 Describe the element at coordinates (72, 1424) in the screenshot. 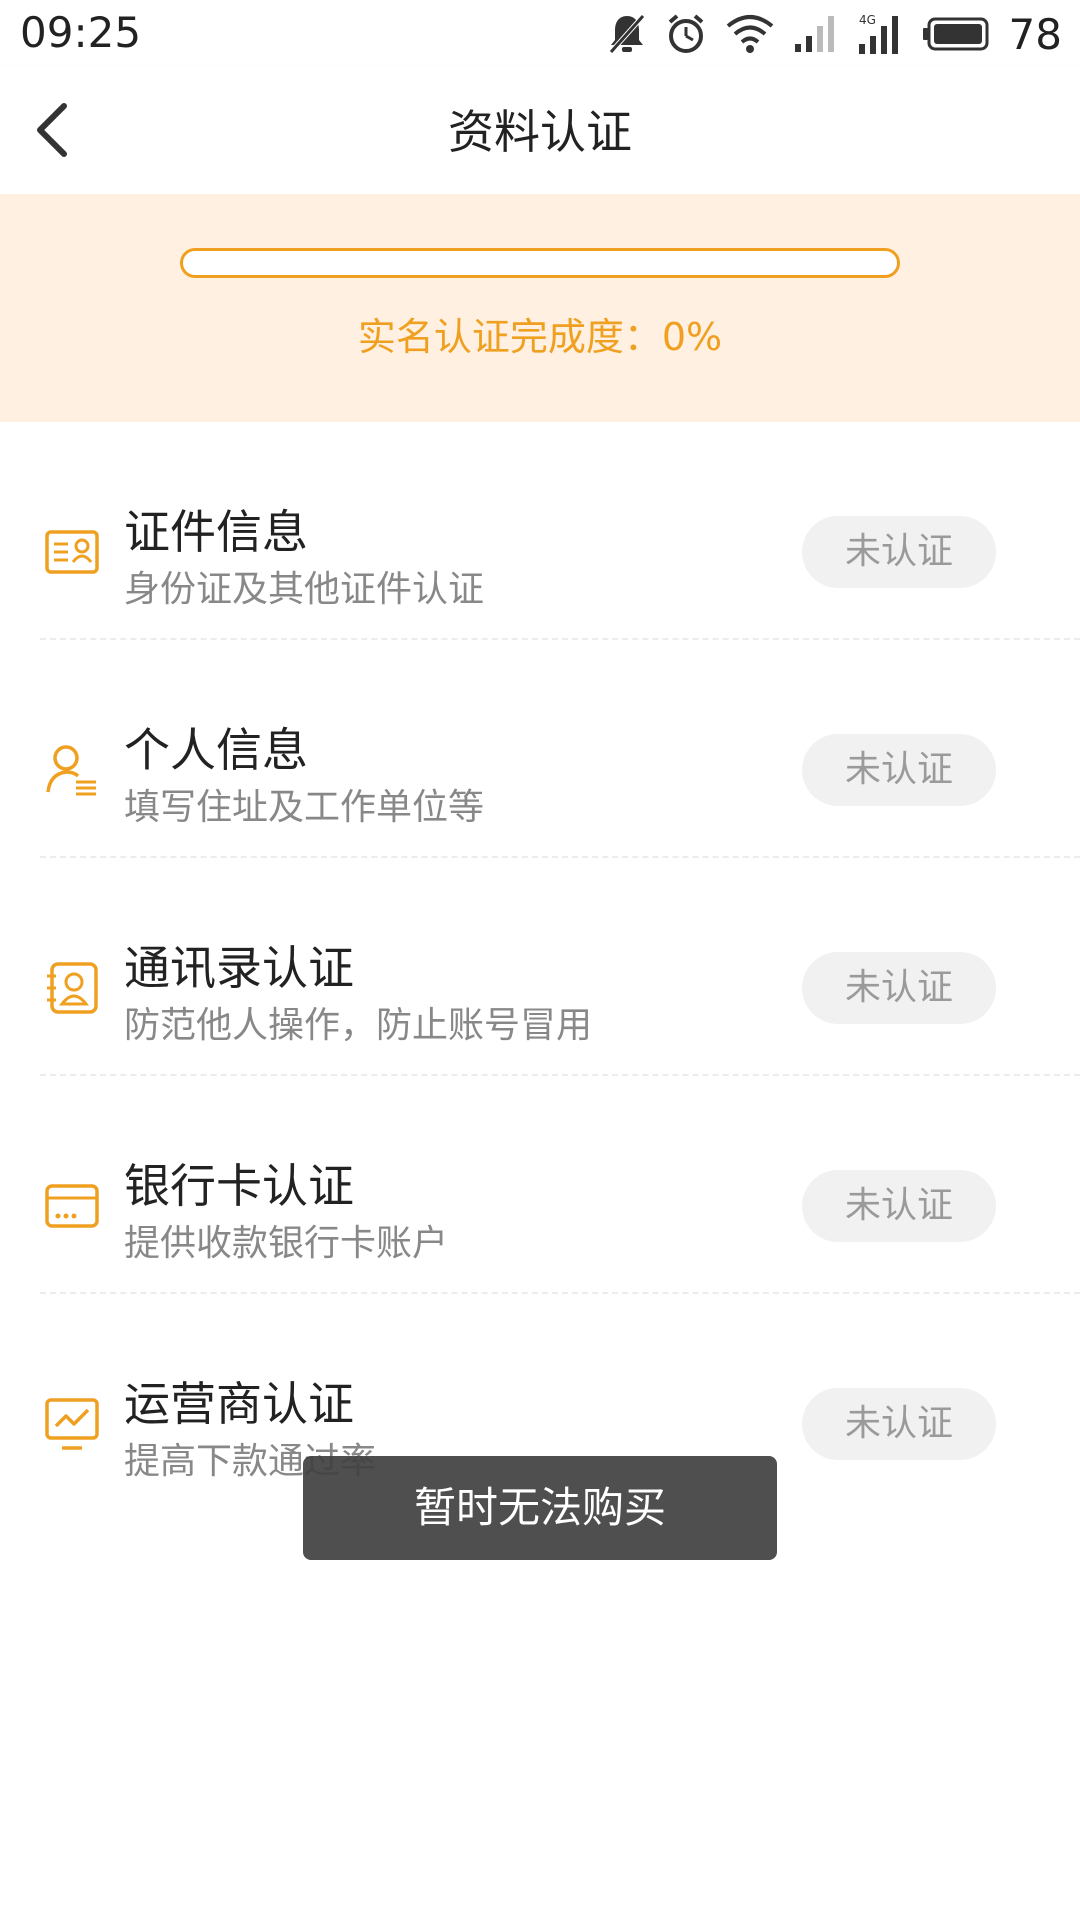

I see `carrier-monitor-icon` at that location.